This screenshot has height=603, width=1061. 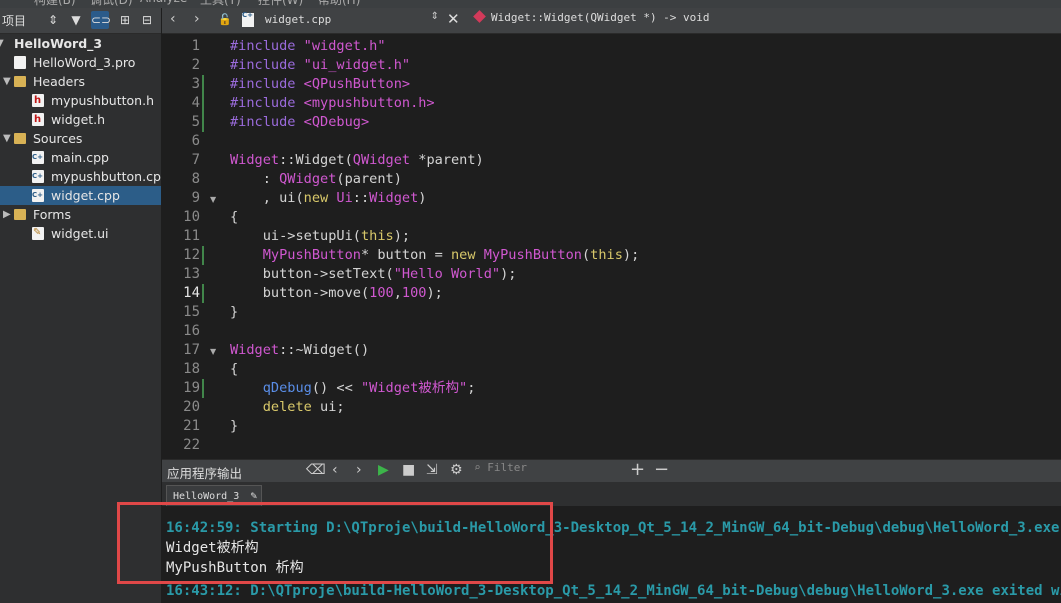 What do you see at coordinates (299, 350) in the screenshot?
I see `code-line: Widget::~Widget()` at bounding box center [299, 350].